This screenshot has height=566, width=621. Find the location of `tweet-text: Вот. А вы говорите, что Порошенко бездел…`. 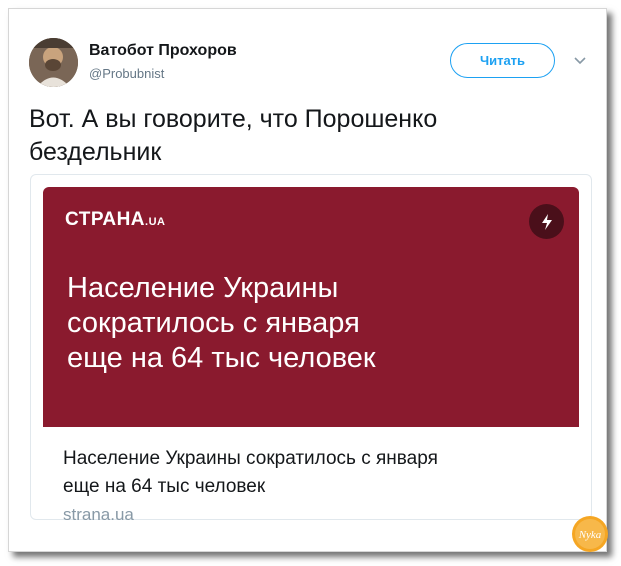

tweet-text: Вот. А вы говорите, что Порошенко бездел… is located at coordinates (309, 136).